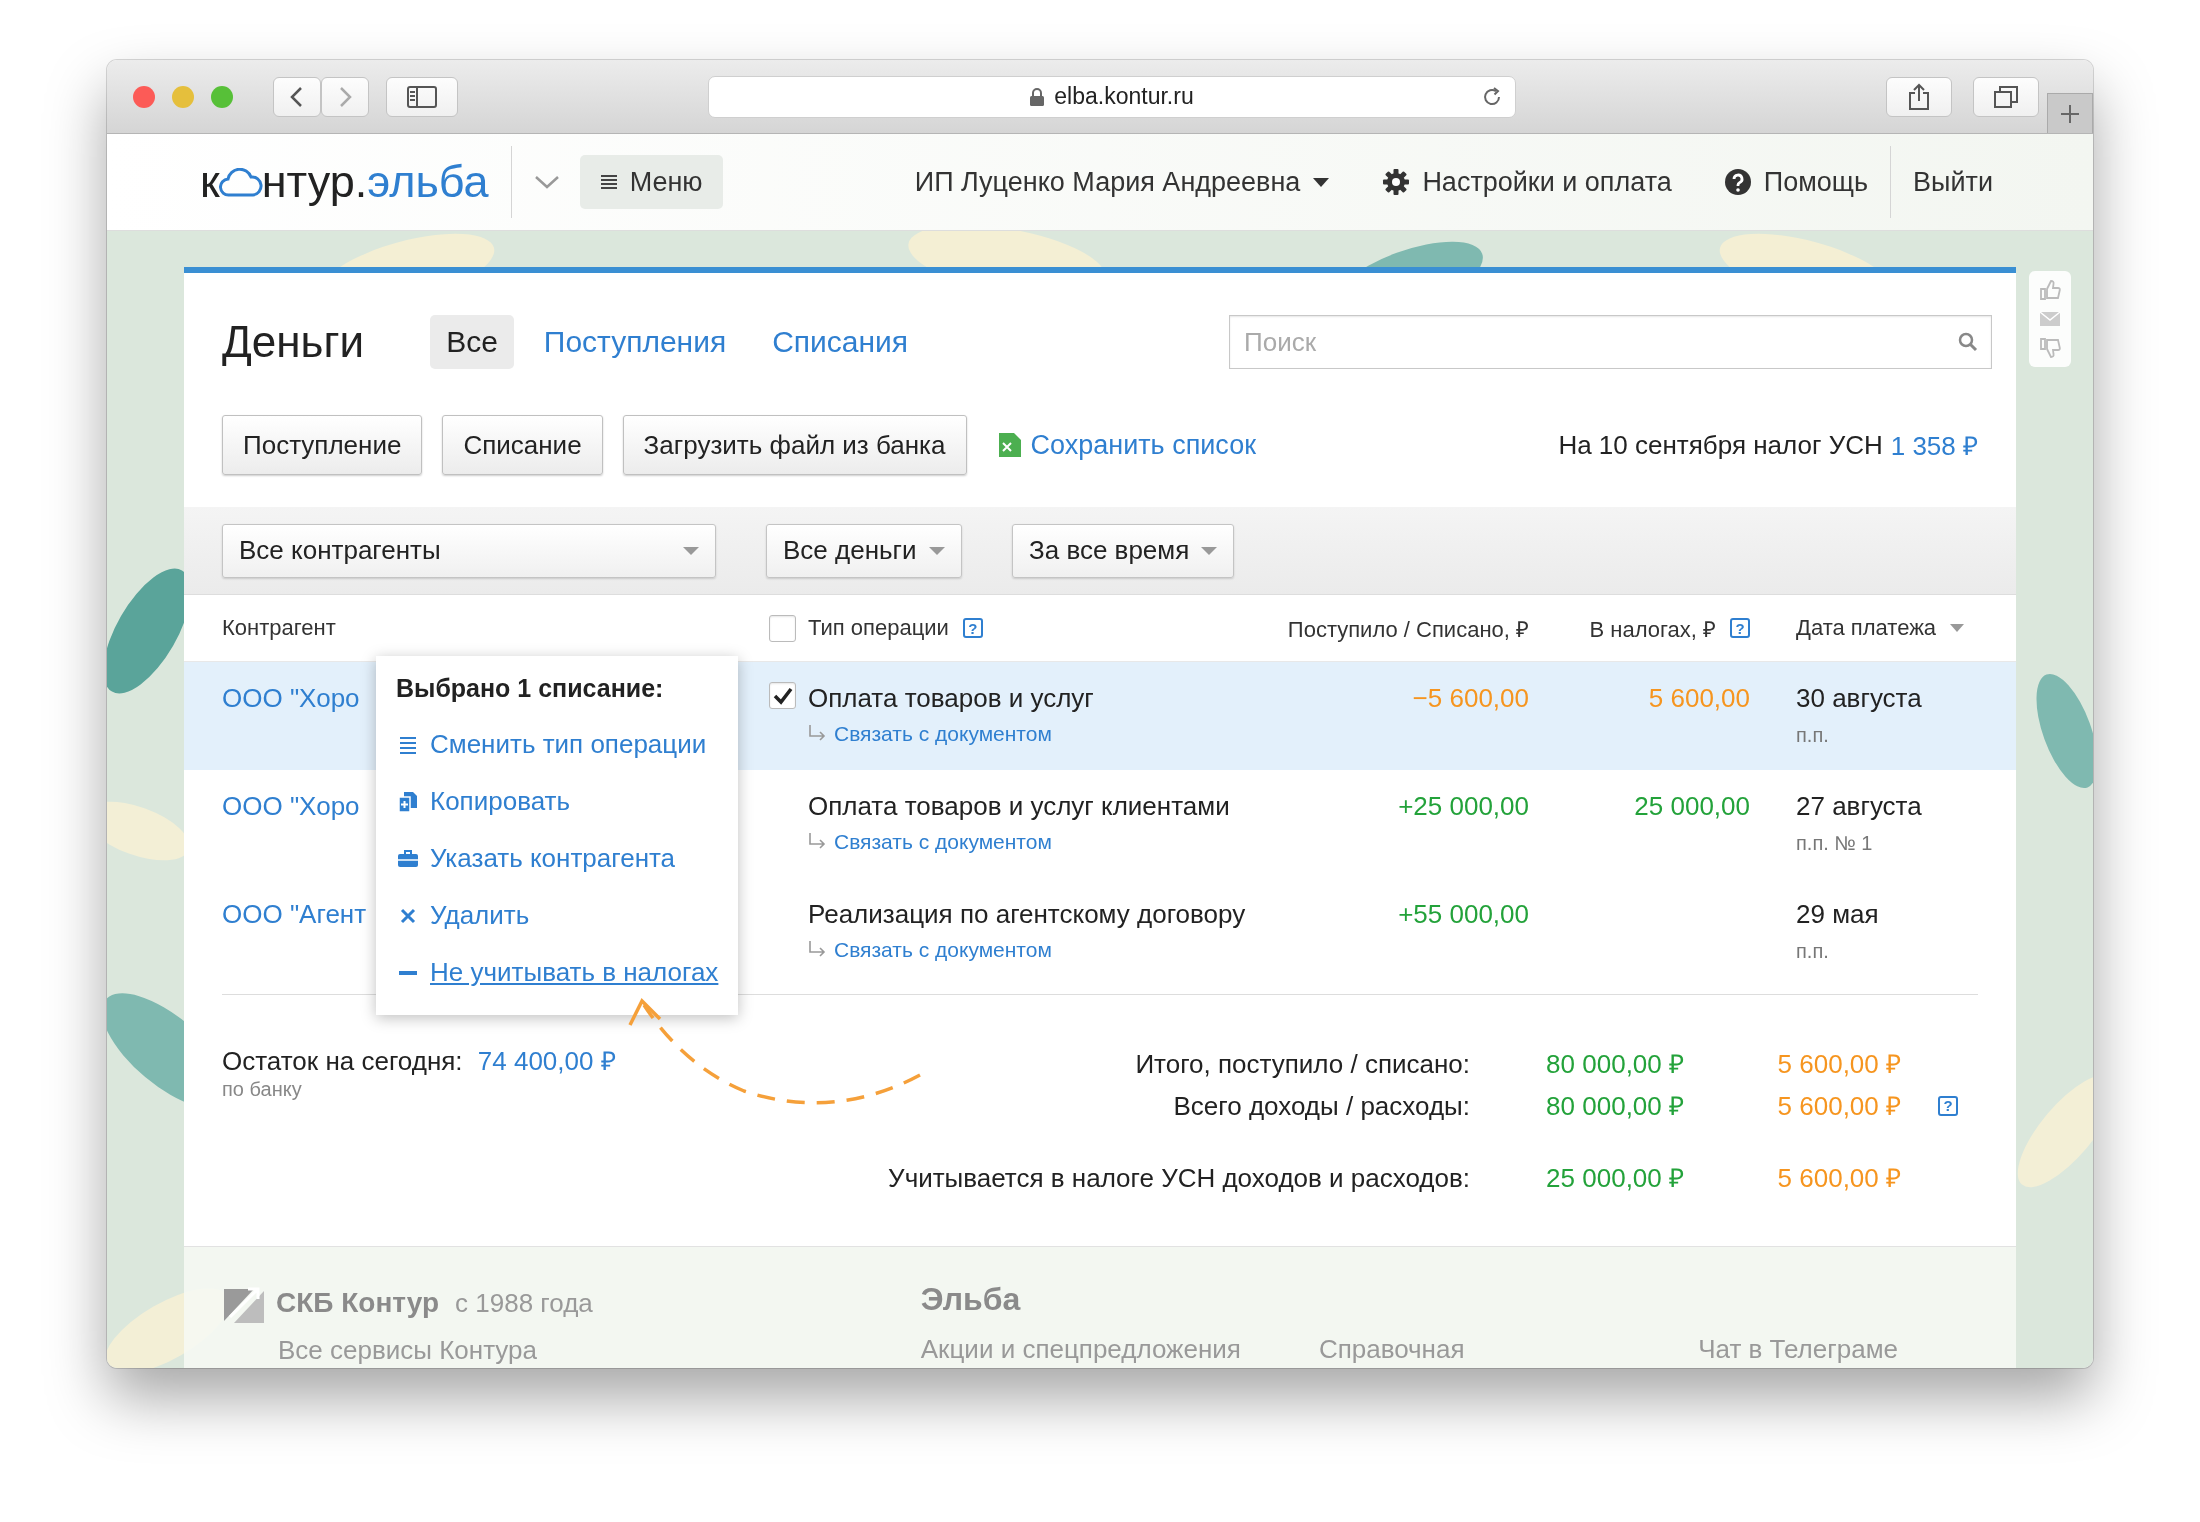 This screenshot has width=2200, height=1522. Describe the element at coordinates (345, 96) in the screenshot. I see `chevron-right-icon` at that location.